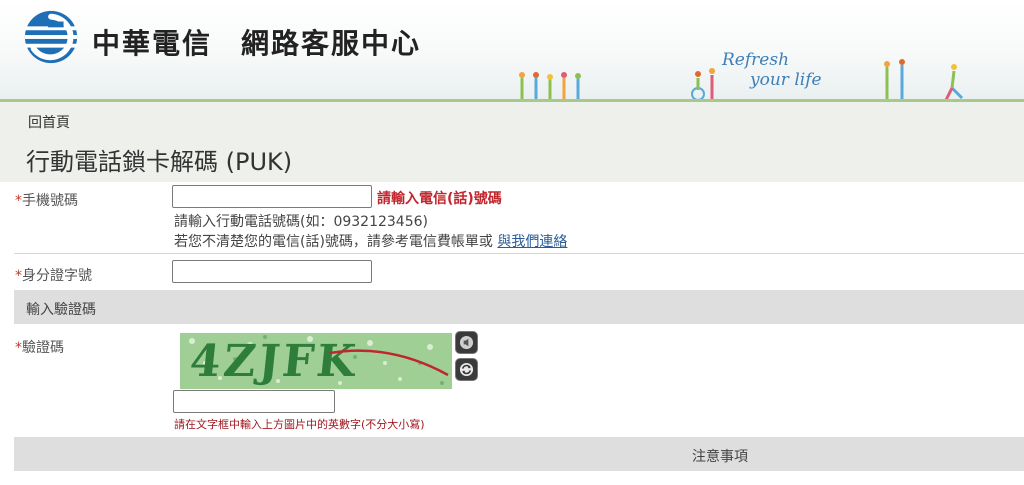  What do you see at coordinates (152, 43) in the screenshot?
I see `company-name: 中華電信` at bounding box center [152, 43].